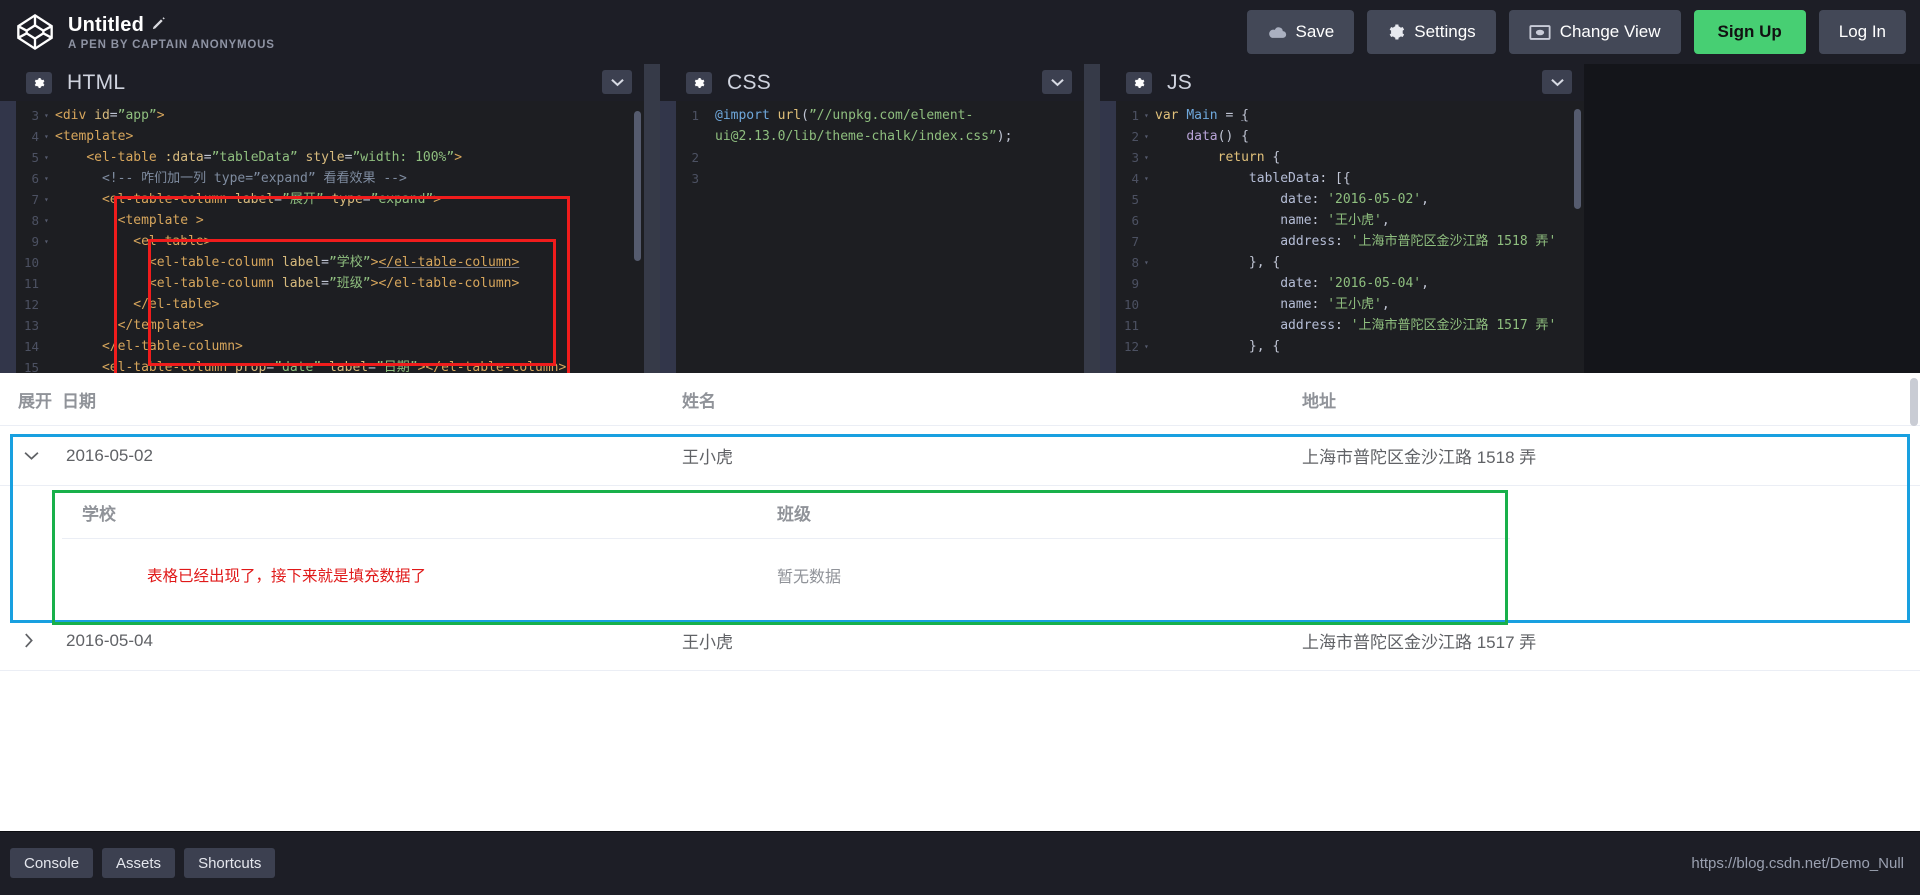 The width and height of the screenshot is (1920, 895). Describe the element at coordinates (1277, 32) in the screenshot. I see `cloud-icon` at that location.